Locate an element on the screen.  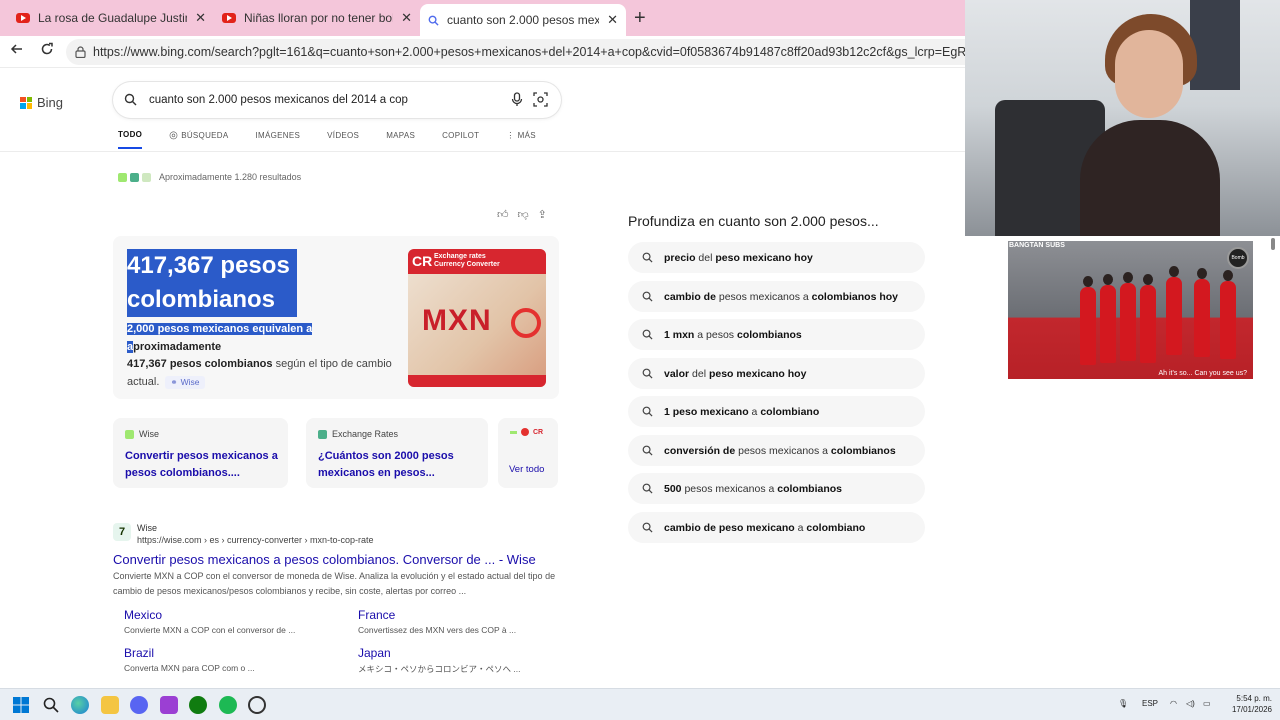
new-tab-button: + is located at coordinates (640, 18).